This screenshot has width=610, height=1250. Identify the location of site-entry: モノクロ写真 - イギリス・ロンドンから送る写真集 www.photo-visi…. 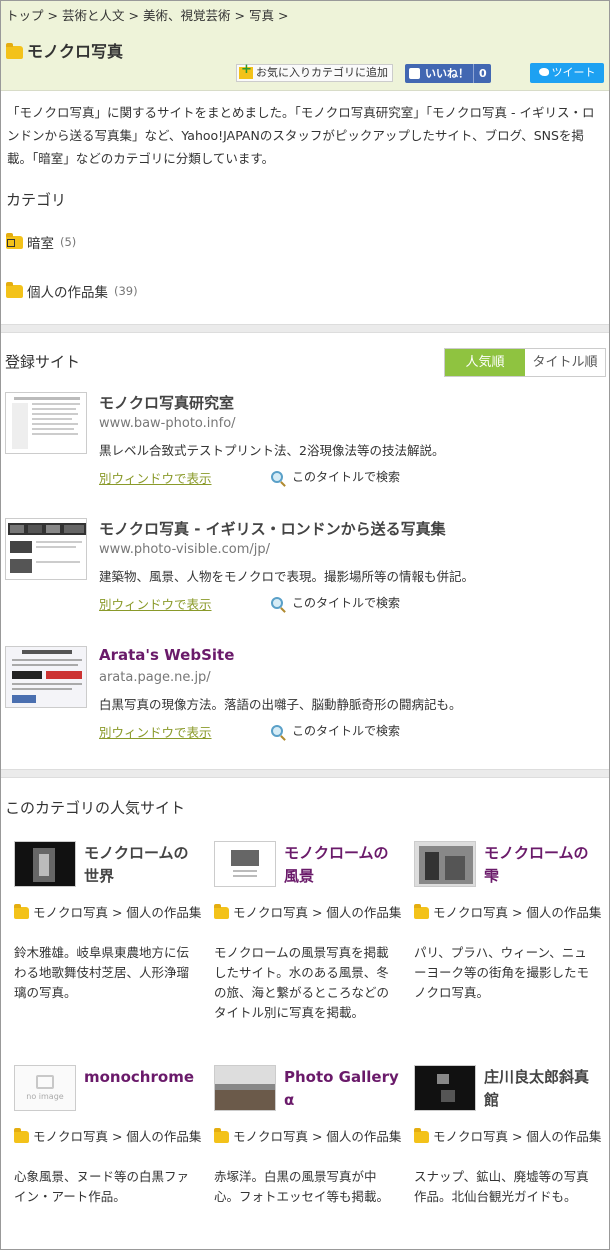
(305, 565).